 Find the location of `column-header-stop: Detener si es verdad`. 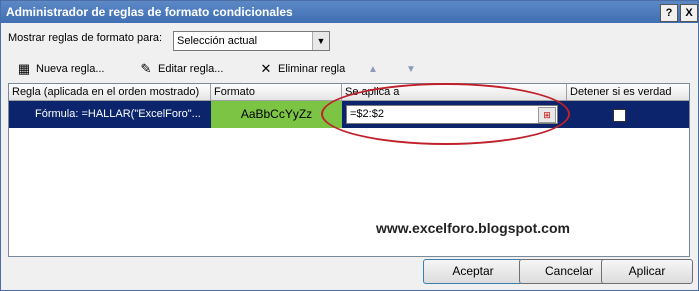

column-header-stop: Detener si es verdad is located at coordinates (628, 92).